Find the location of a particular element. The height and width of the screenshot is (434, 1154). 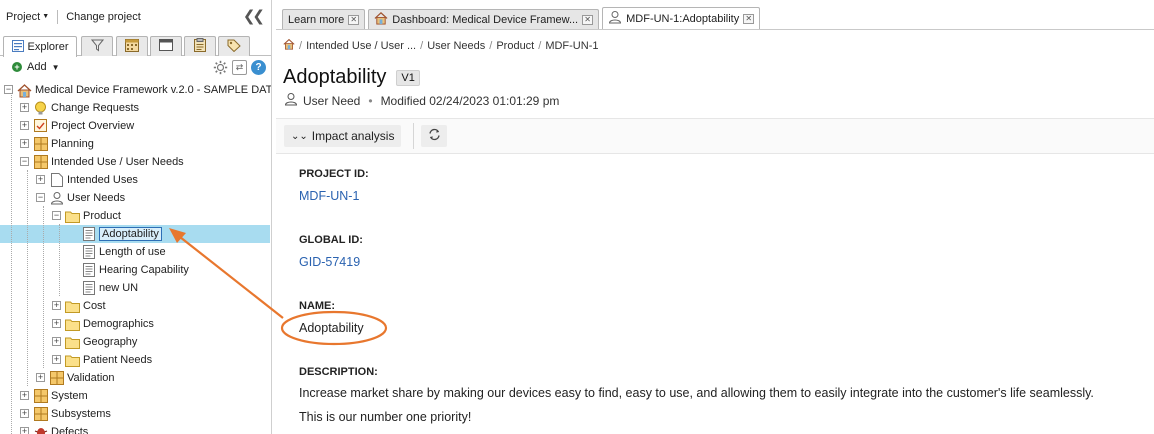

tree-node-user-needs: − User Needs is located at coordinates (62, 198).